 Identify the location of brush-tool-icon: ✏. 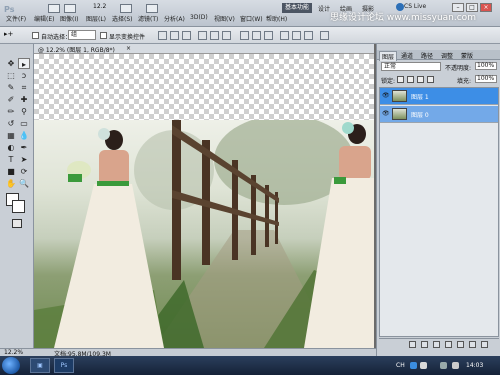
(11, 111).